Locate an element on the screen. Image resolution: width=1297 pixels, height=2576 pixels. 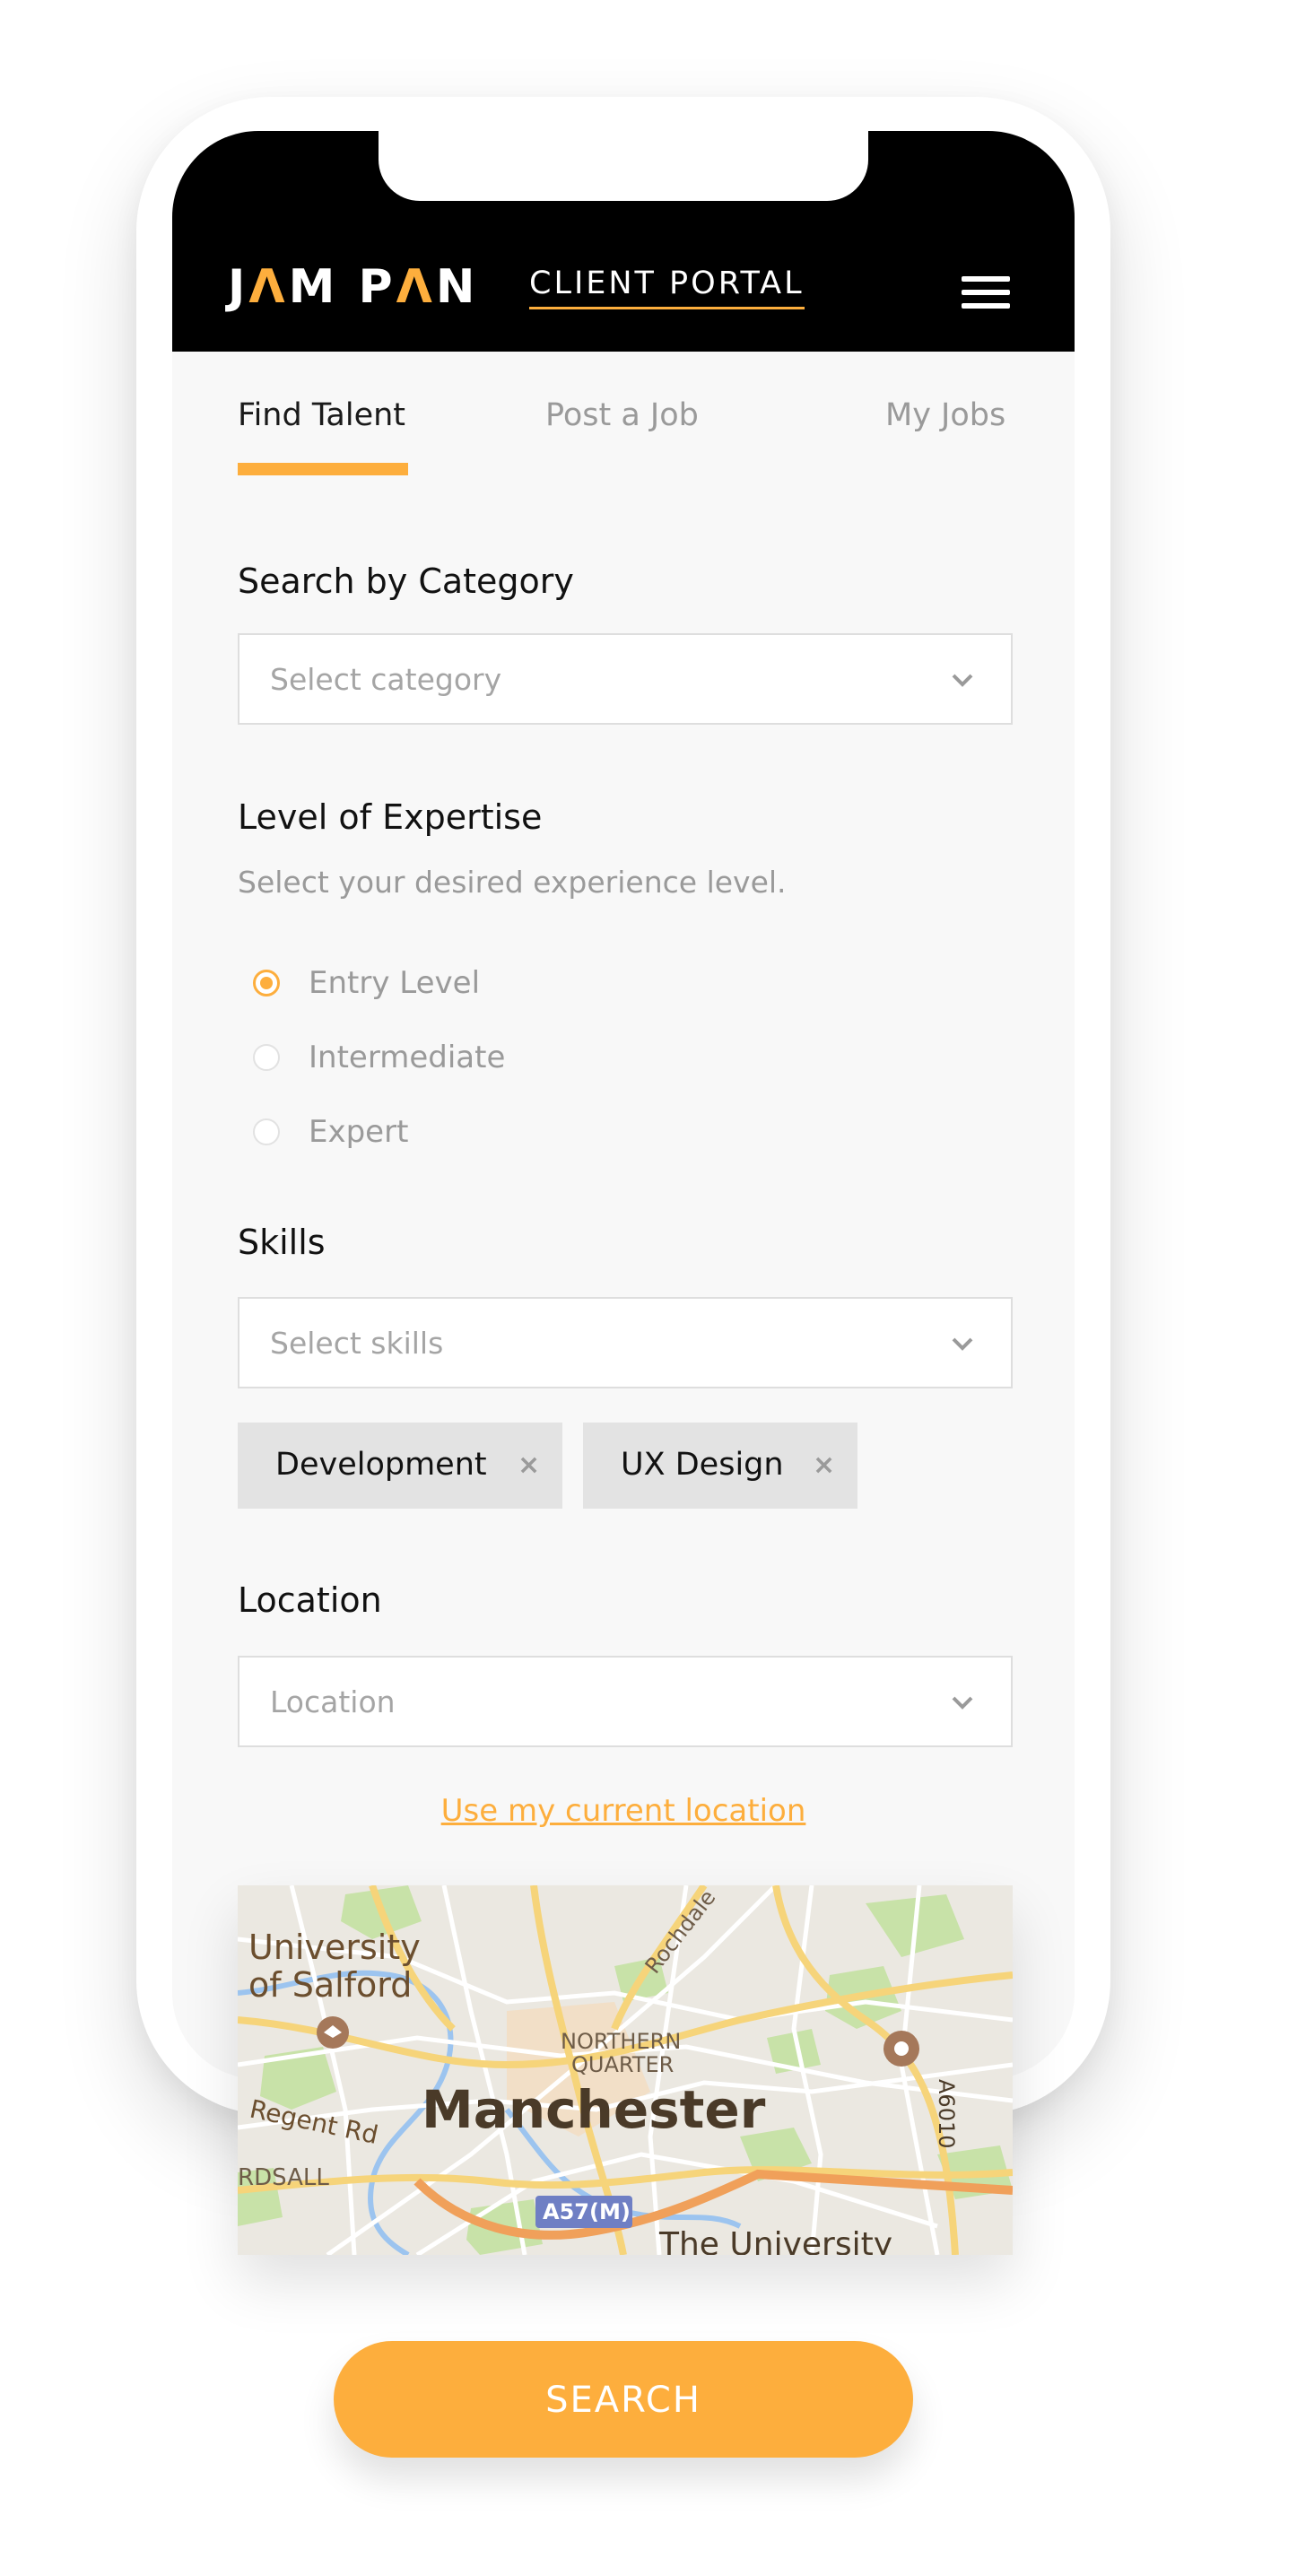
map-label: University is located at coordinates (334, 1947).